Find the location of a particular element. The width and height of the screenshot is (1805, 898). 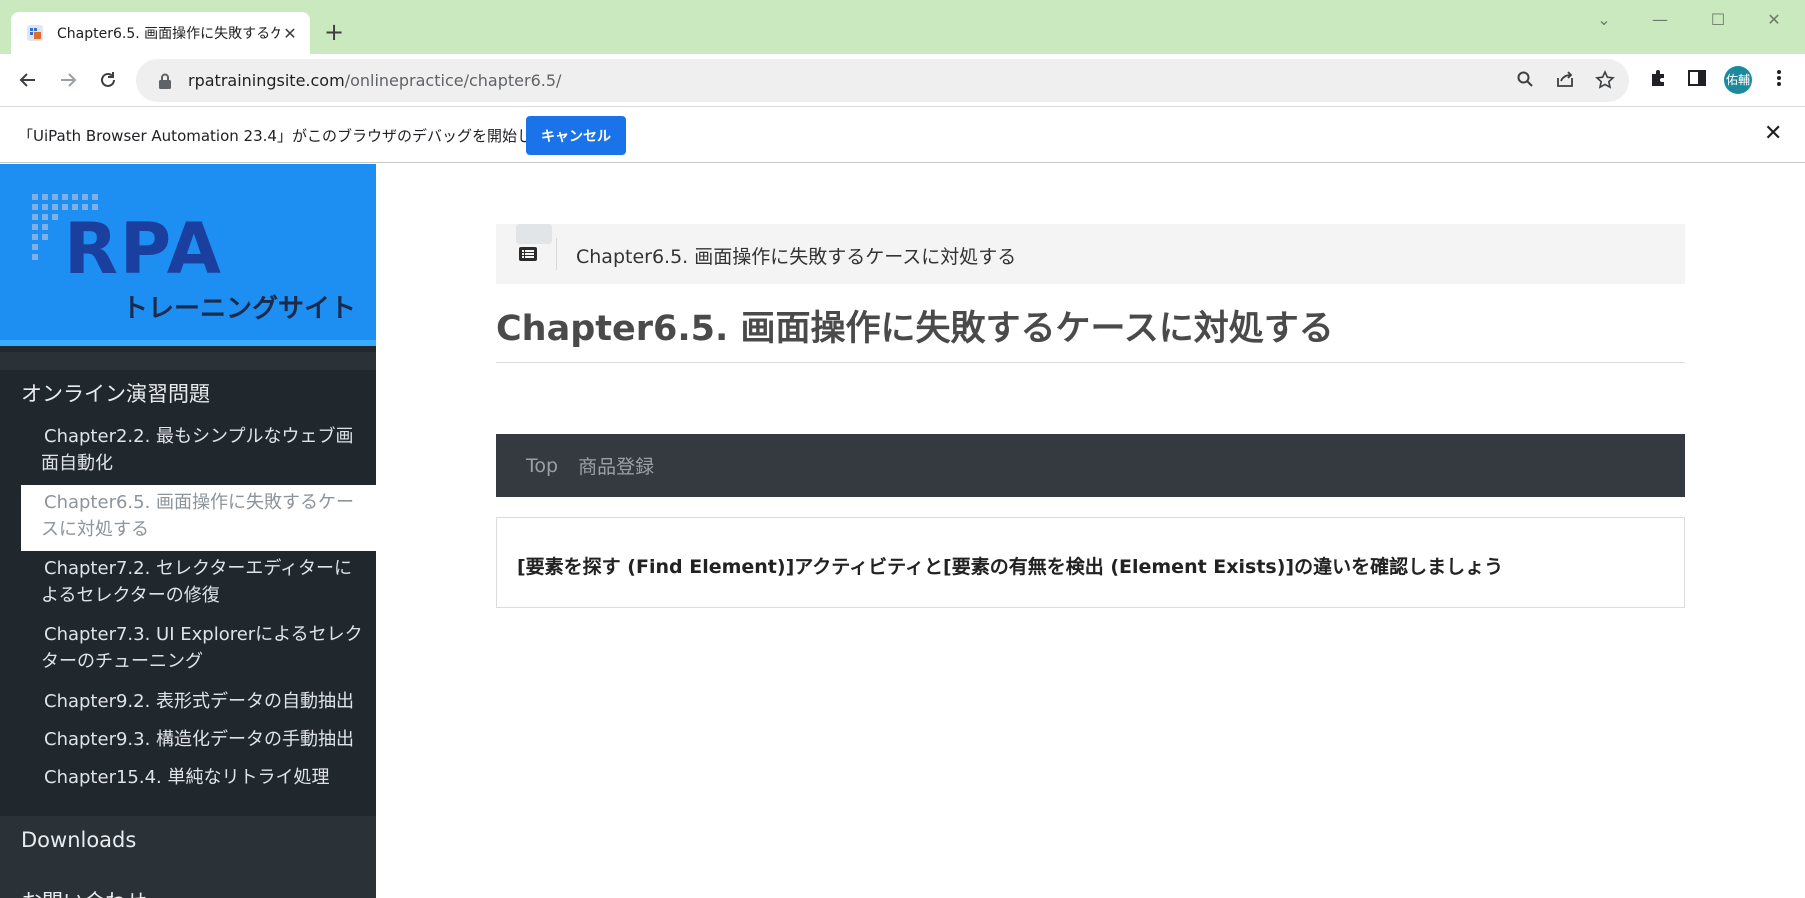

cancel-button: キャンセル is located at coordinates (576, 135).